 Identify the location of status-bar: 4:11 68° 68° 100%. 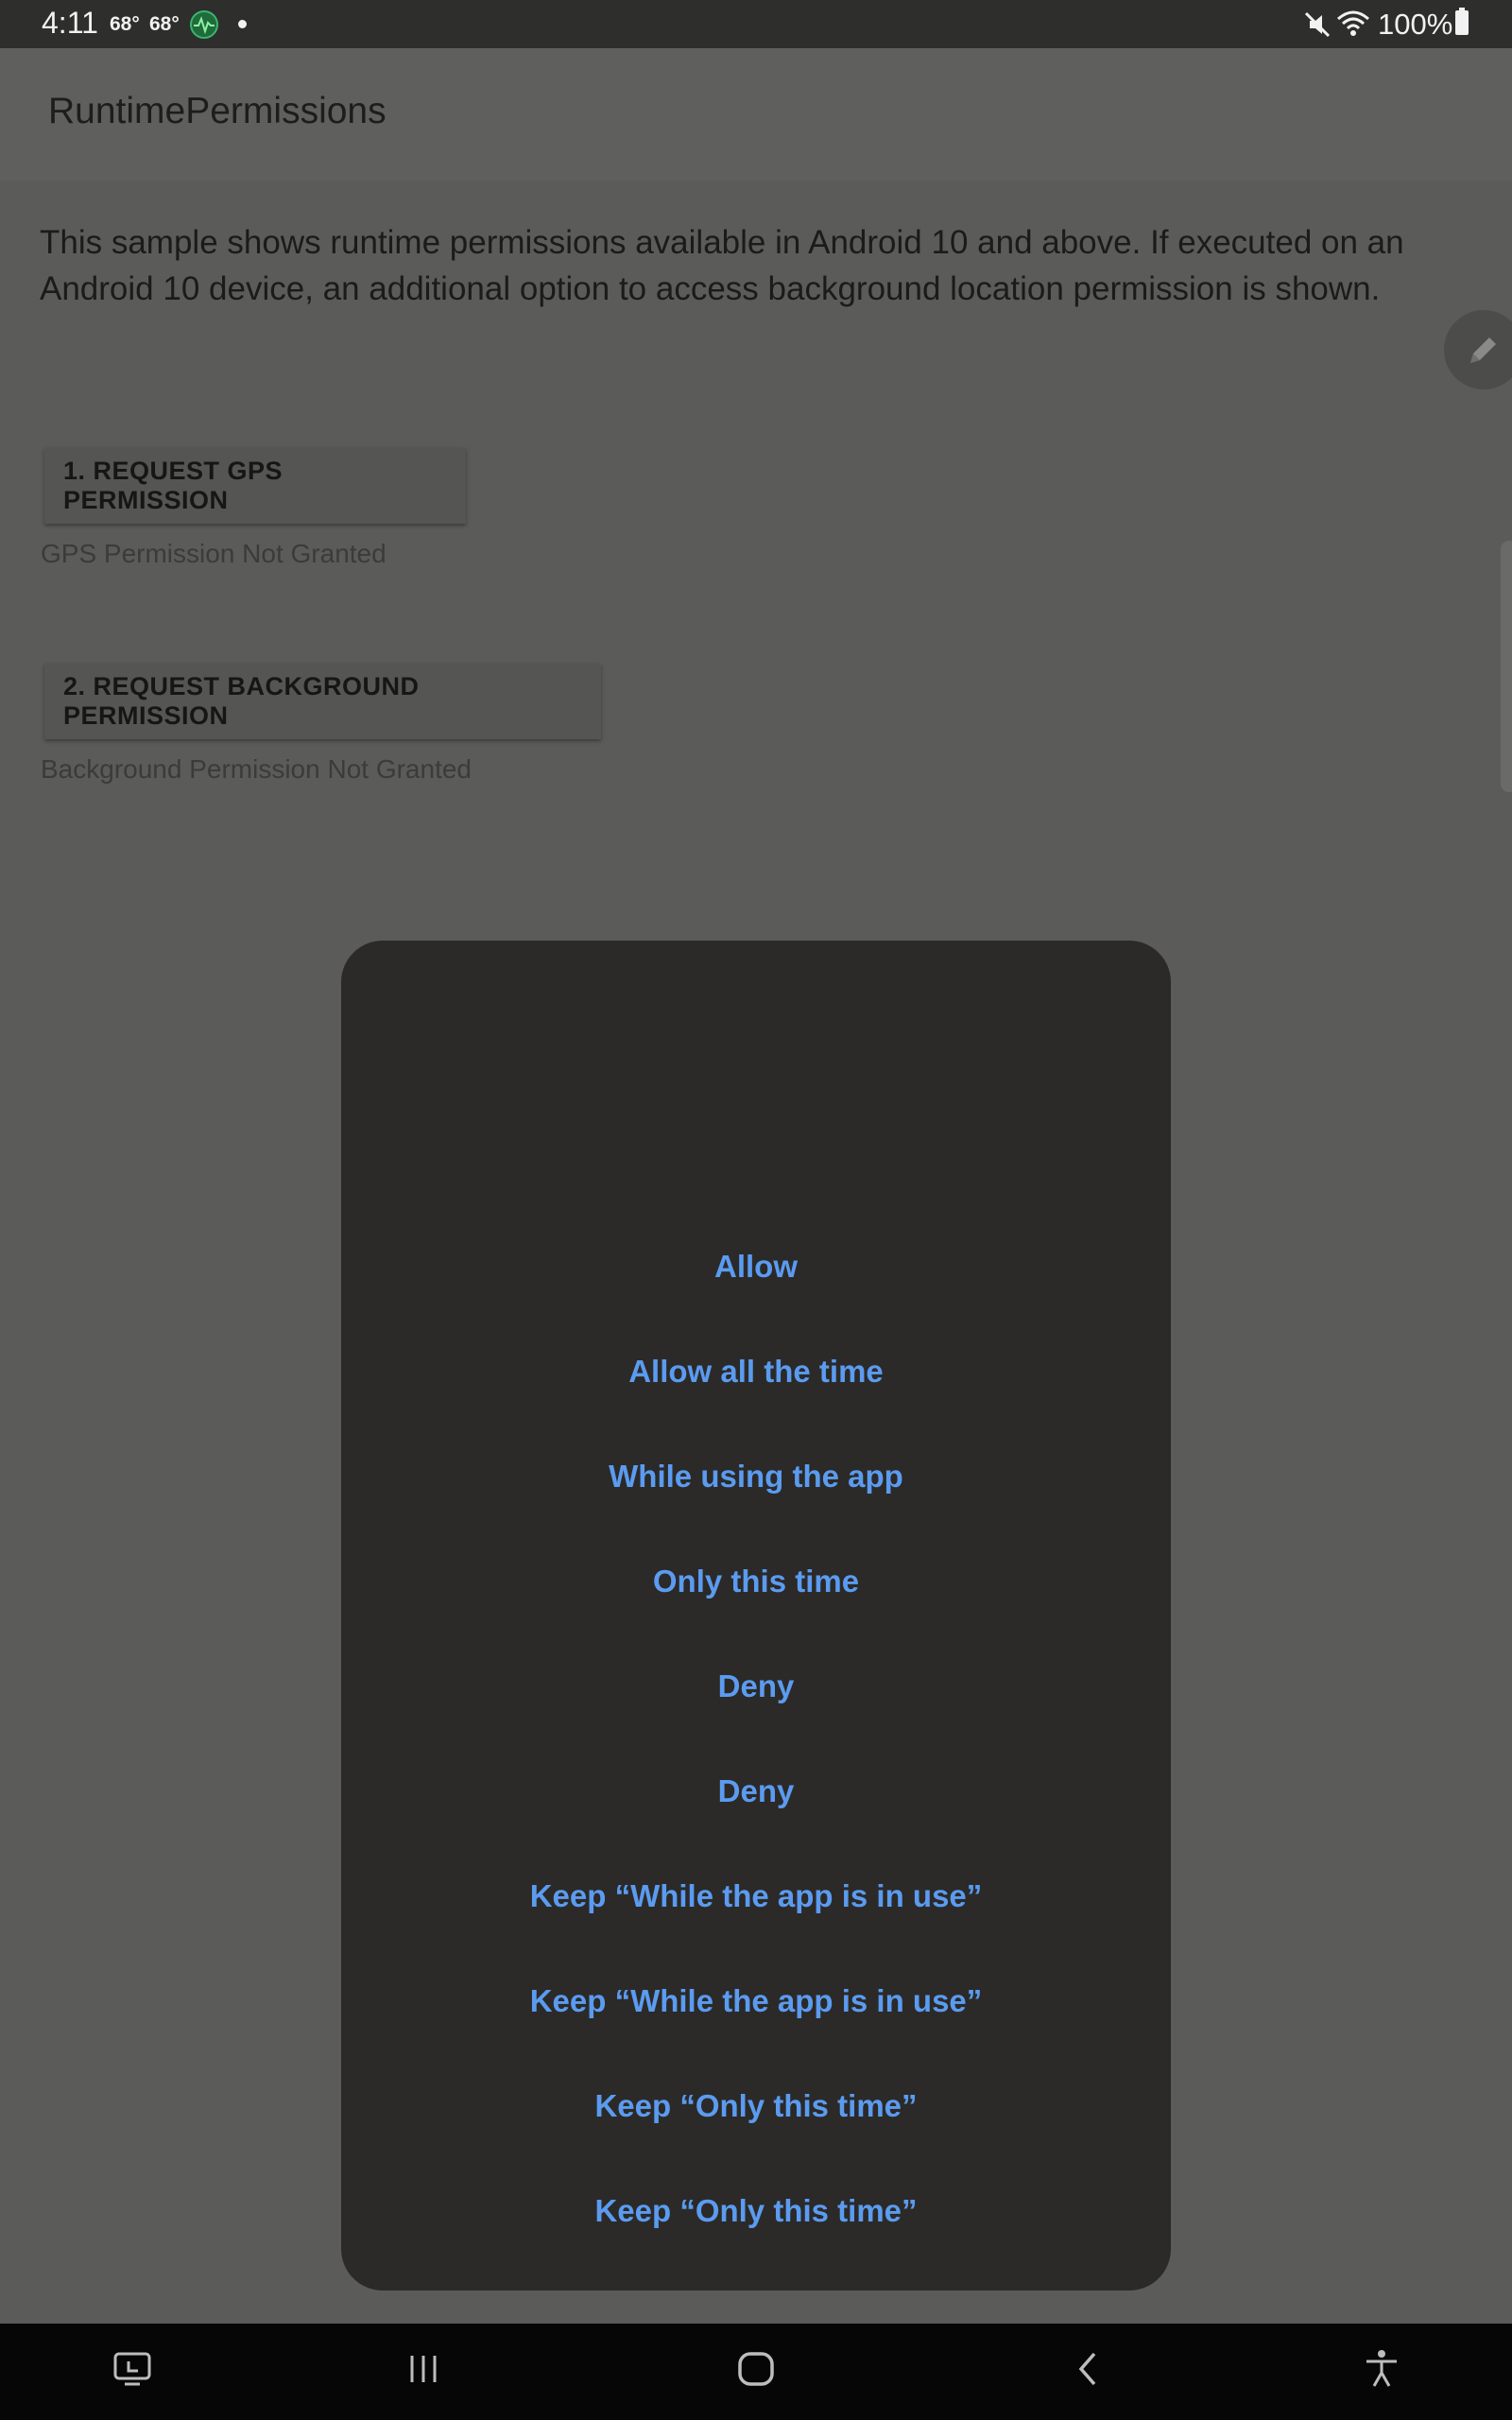
(756, 24).